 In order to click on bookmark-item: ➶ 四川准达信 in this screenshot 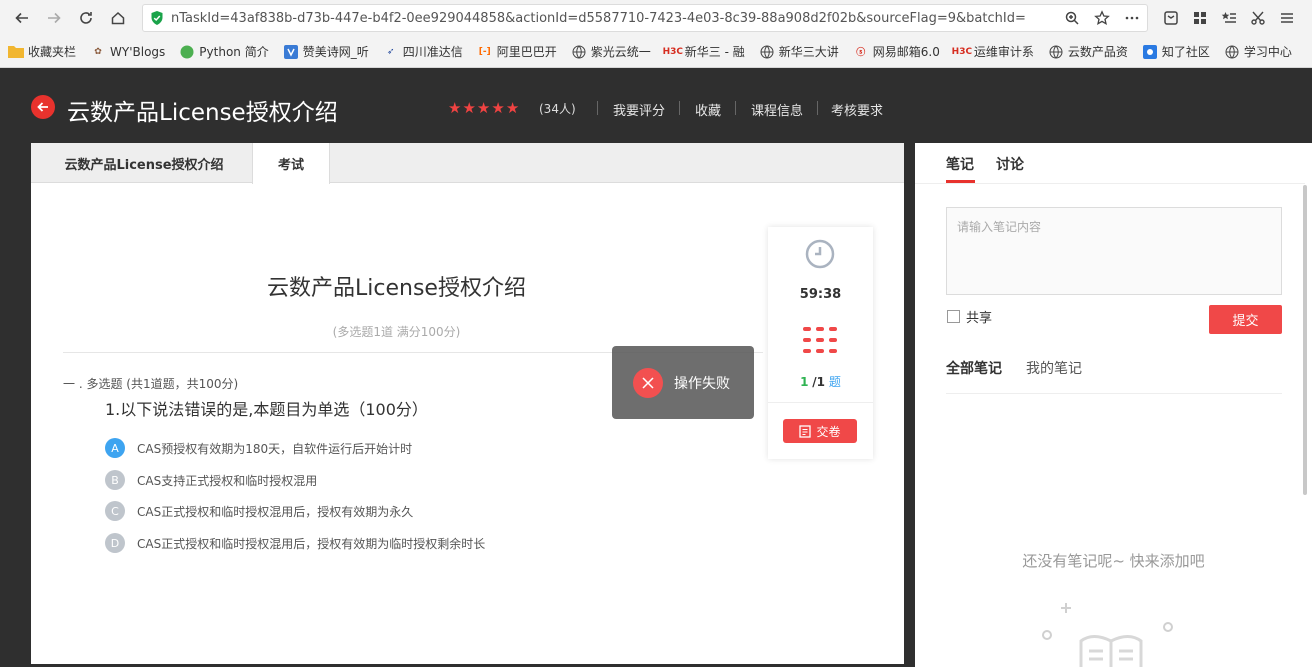, I will do `click(423, 51)`.